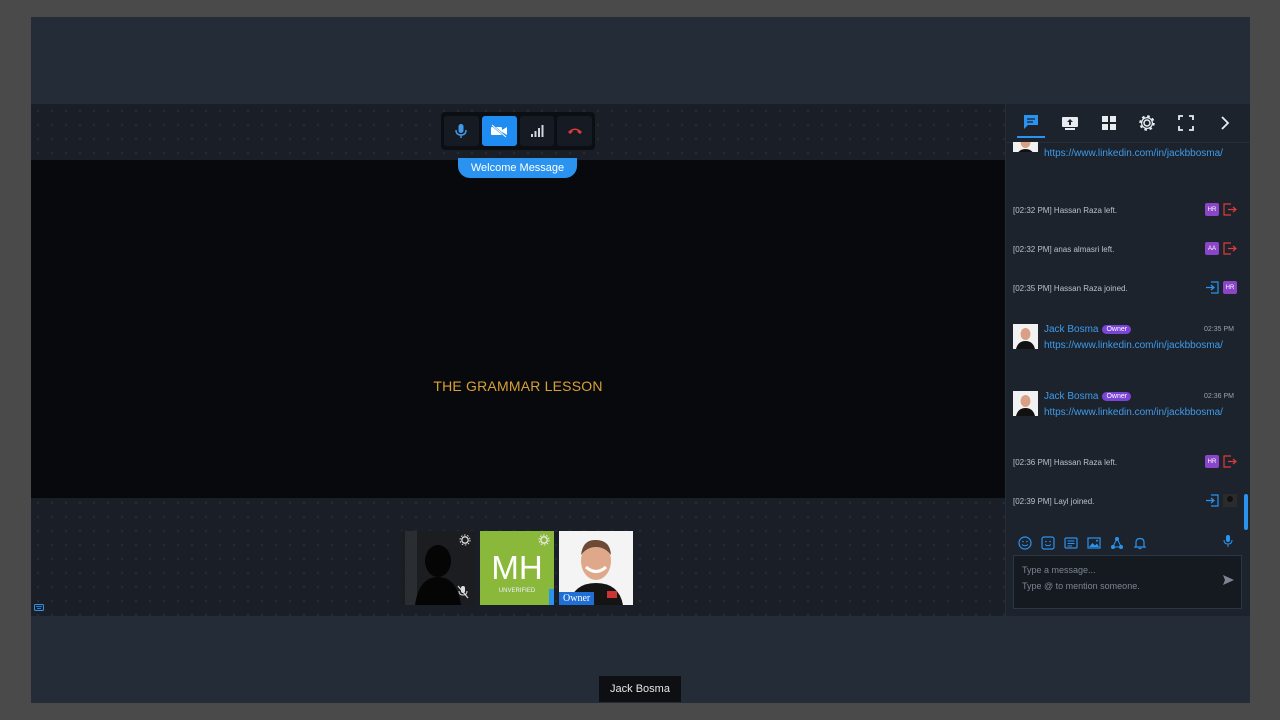 The width and height of the screenshot is (1280, 720). What do you see at coordinates (1070, 288) in the screenshot?
I see `system-message-text: [02:35 PM] Hassan Raza joined.` at bounding box center [1070, 288].